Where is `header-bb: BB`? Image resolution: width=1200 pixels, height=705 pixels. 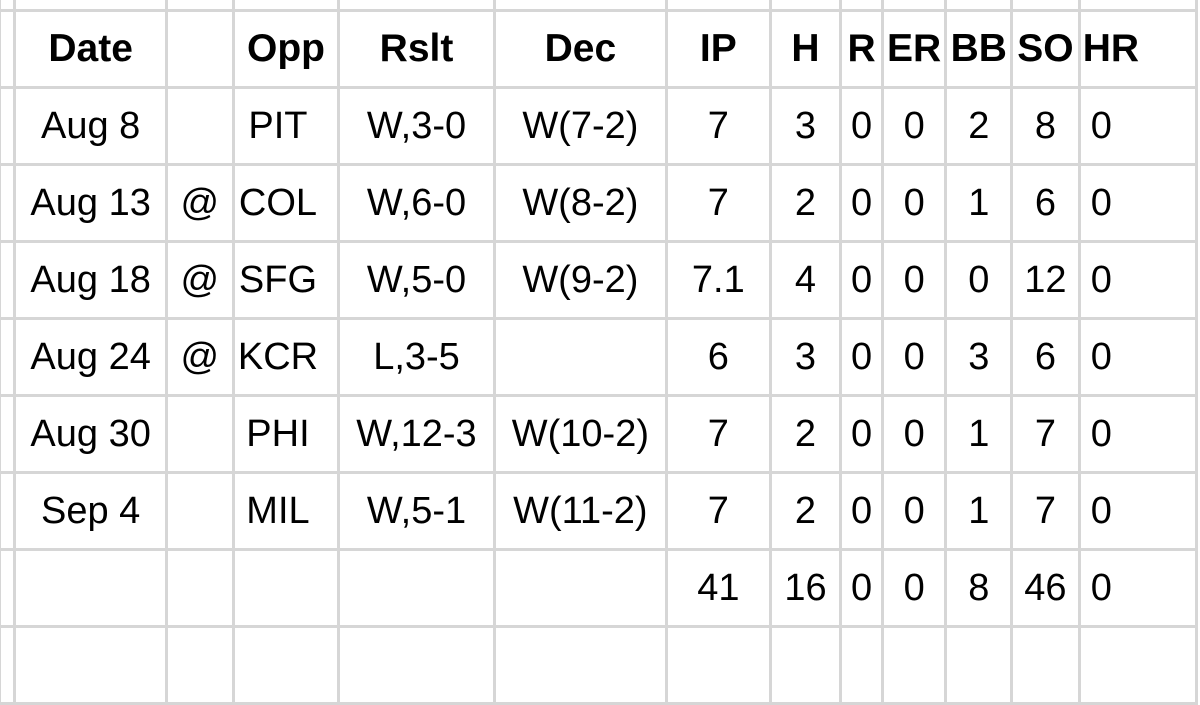 header-bb: BB is located at coordinates (979, 49).